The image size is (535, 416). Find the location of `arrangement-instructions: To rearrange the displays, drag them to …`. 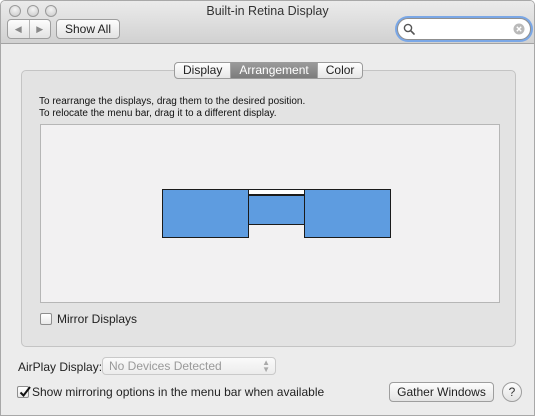

arrangement-instructions: To rearrange the displays, drag them to … is located at coordinates (172, 108).